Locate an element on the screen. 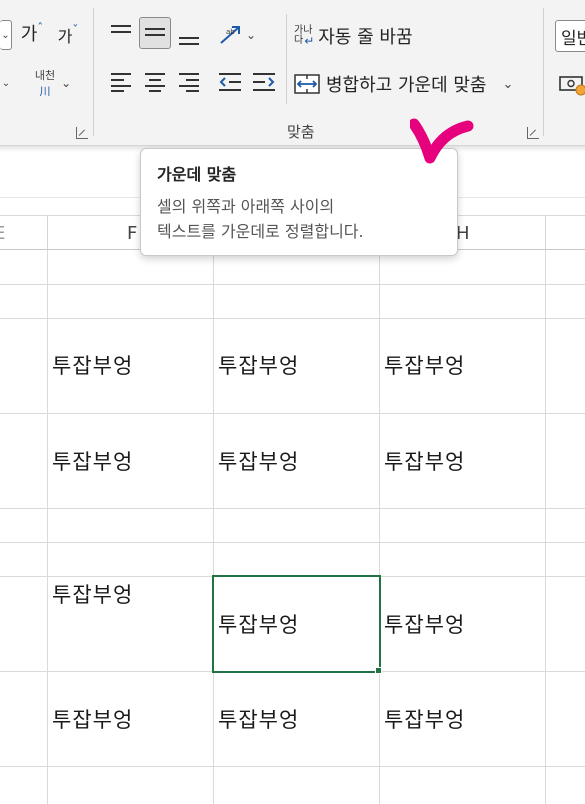  column-header-label: H is located at coordinates (463, 233).